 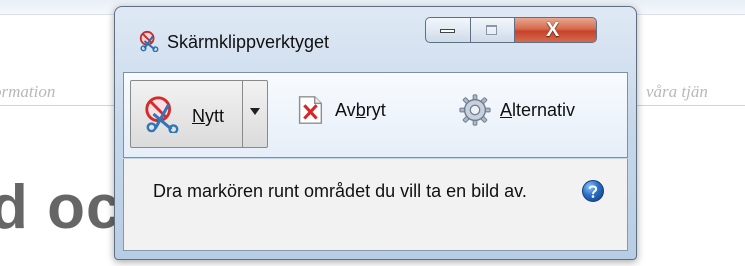 I want to click on chevron-down-icon, so click(x=255, y=111).